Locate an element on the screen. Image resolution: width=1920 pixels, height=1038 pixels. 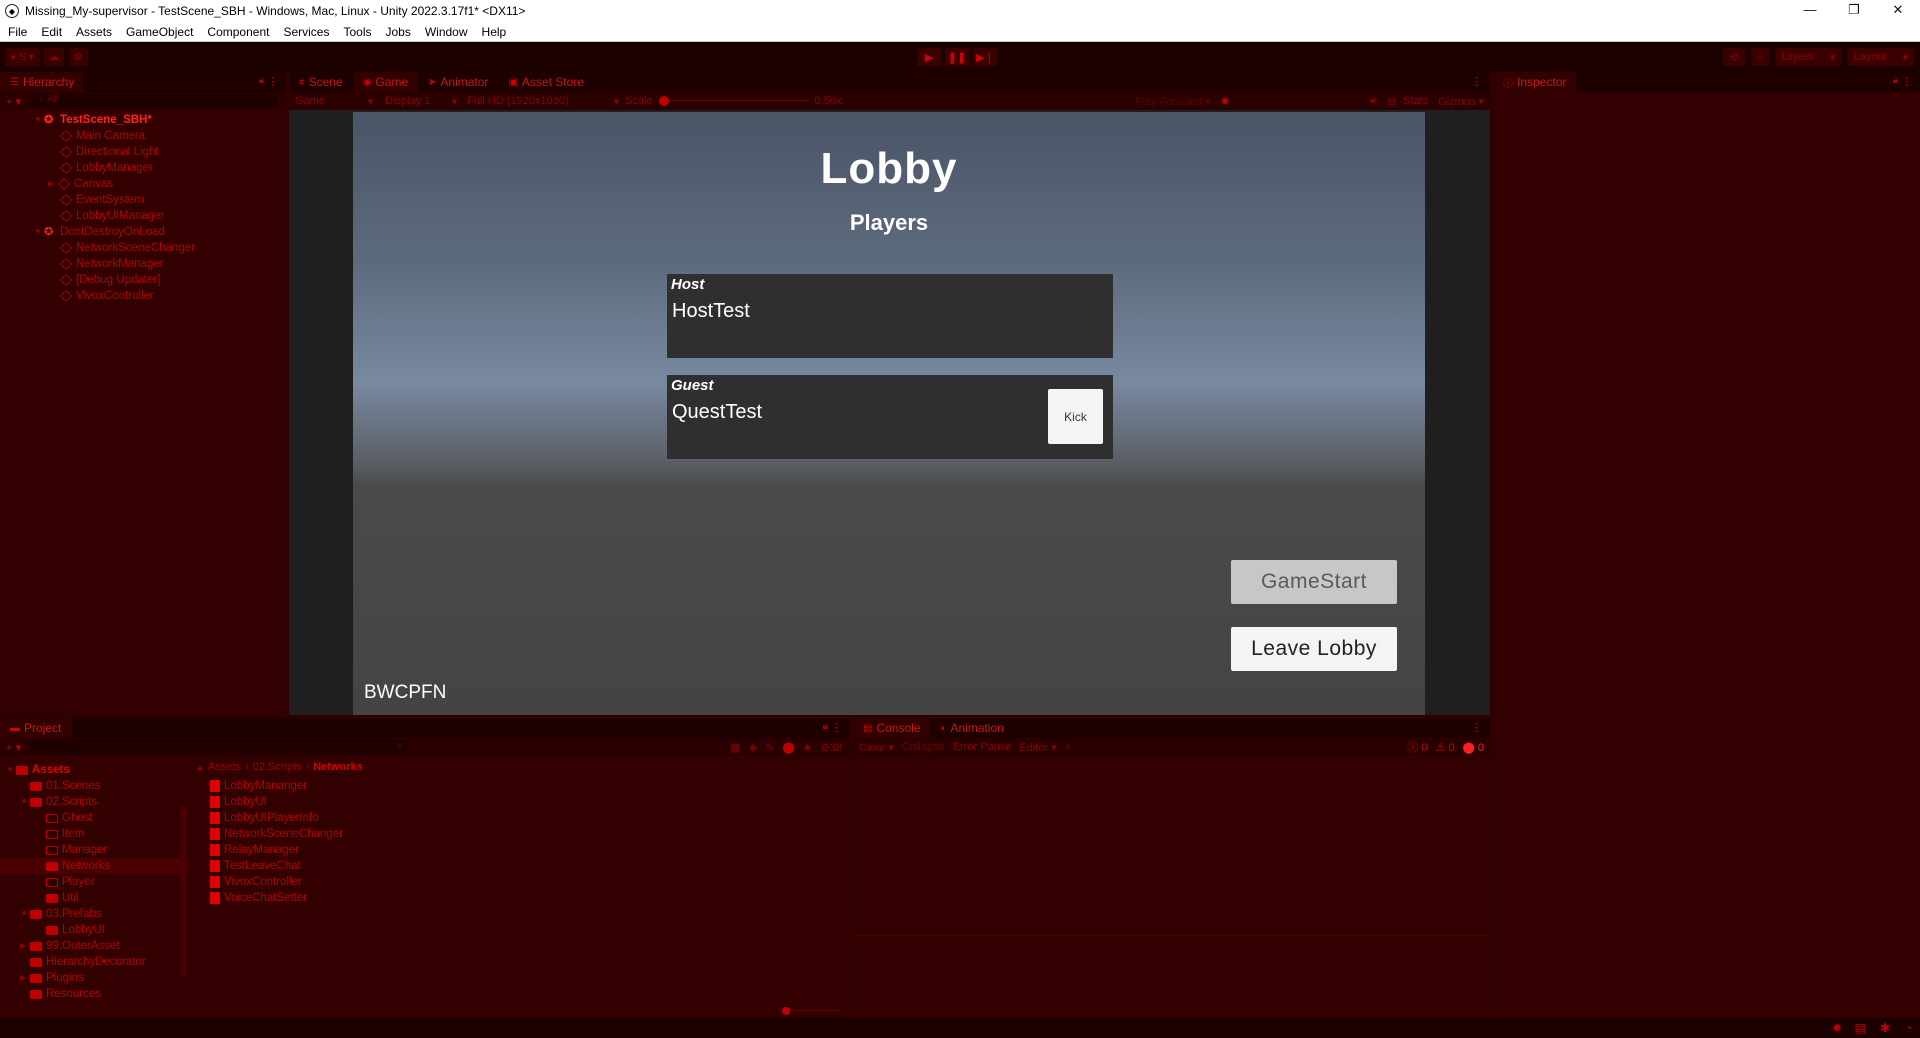
collapsed-arrow-icon: ▶ is located at coordinates (53, 184).